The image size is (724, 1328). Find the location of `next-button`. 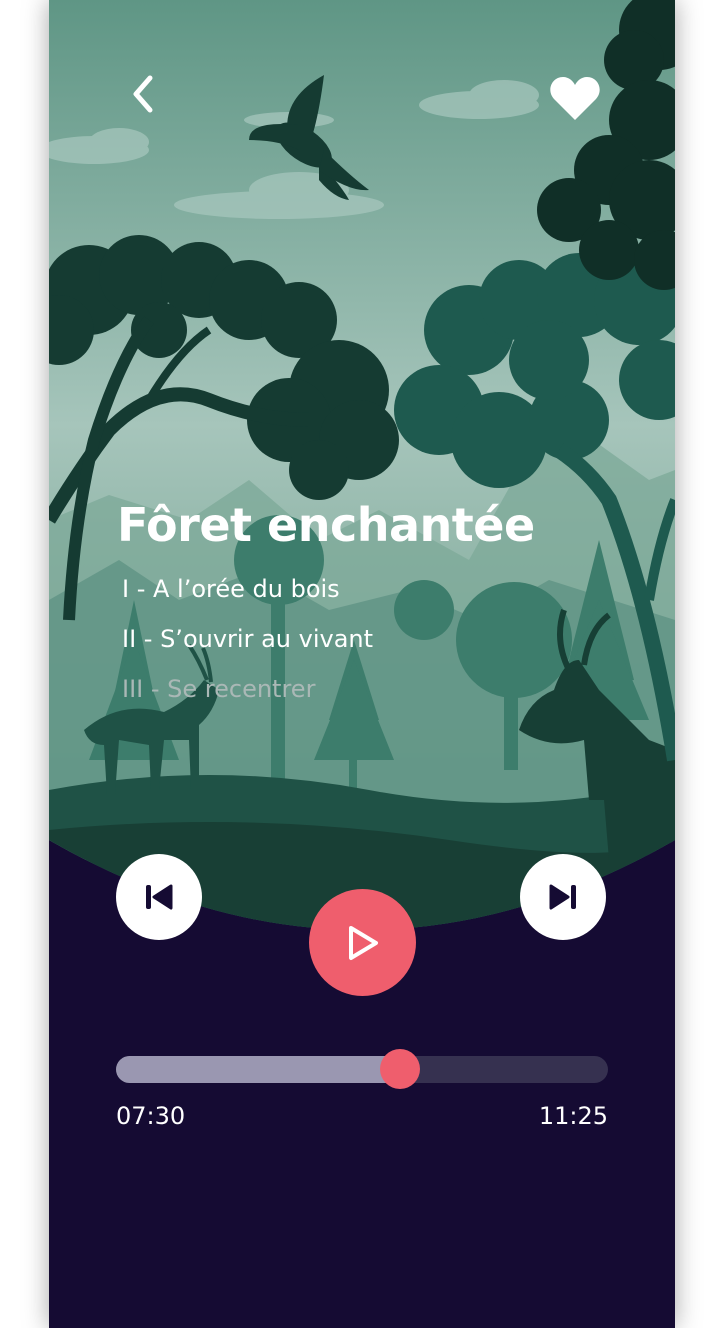

next-button is located at coordinates (563, 897).